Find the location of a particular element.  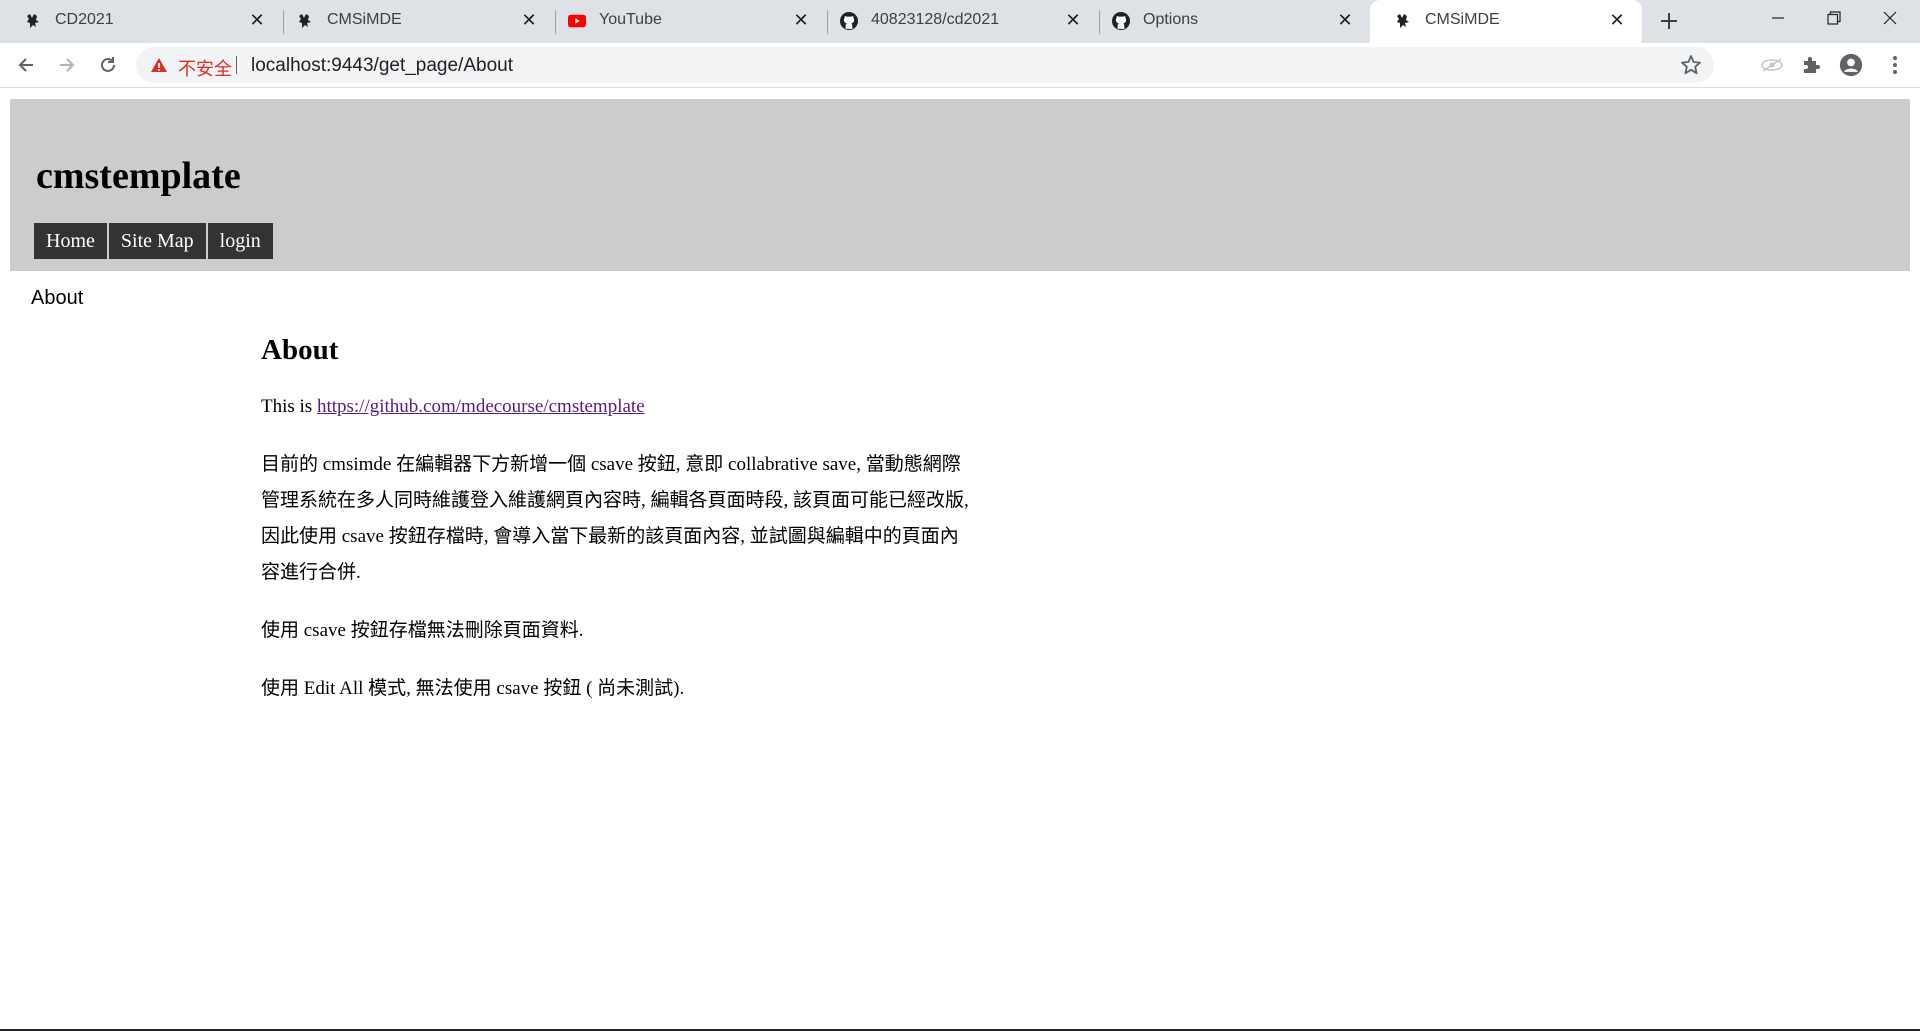

nav-login-link: login is located at coordinates (240, 241).